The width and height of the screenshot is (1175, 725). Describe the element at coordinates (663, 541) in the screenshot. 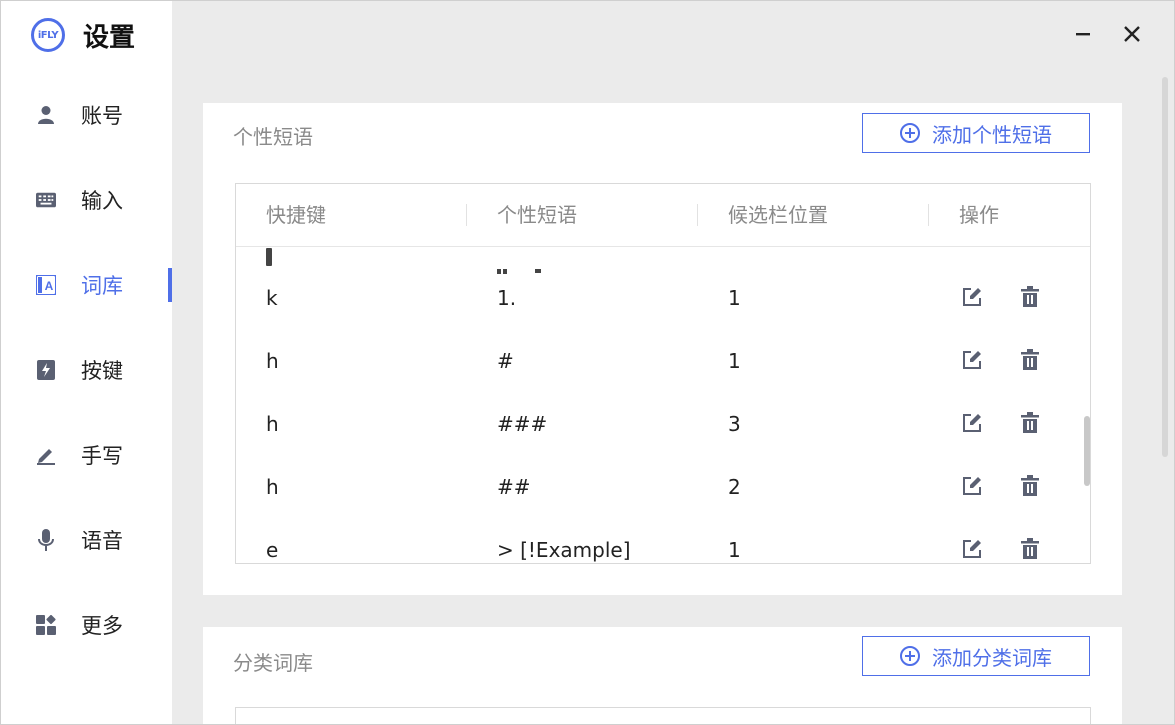

I see `table-row: e > [!Example] 1` at that location.